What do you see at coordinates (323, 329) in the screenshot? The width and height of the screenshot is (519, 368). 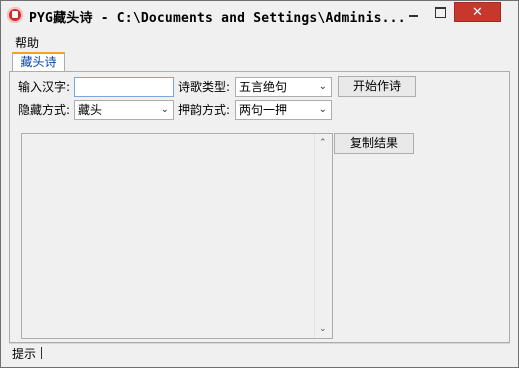 I see `scroll-down-icon: ⌄` at bounding box center [323, 329].